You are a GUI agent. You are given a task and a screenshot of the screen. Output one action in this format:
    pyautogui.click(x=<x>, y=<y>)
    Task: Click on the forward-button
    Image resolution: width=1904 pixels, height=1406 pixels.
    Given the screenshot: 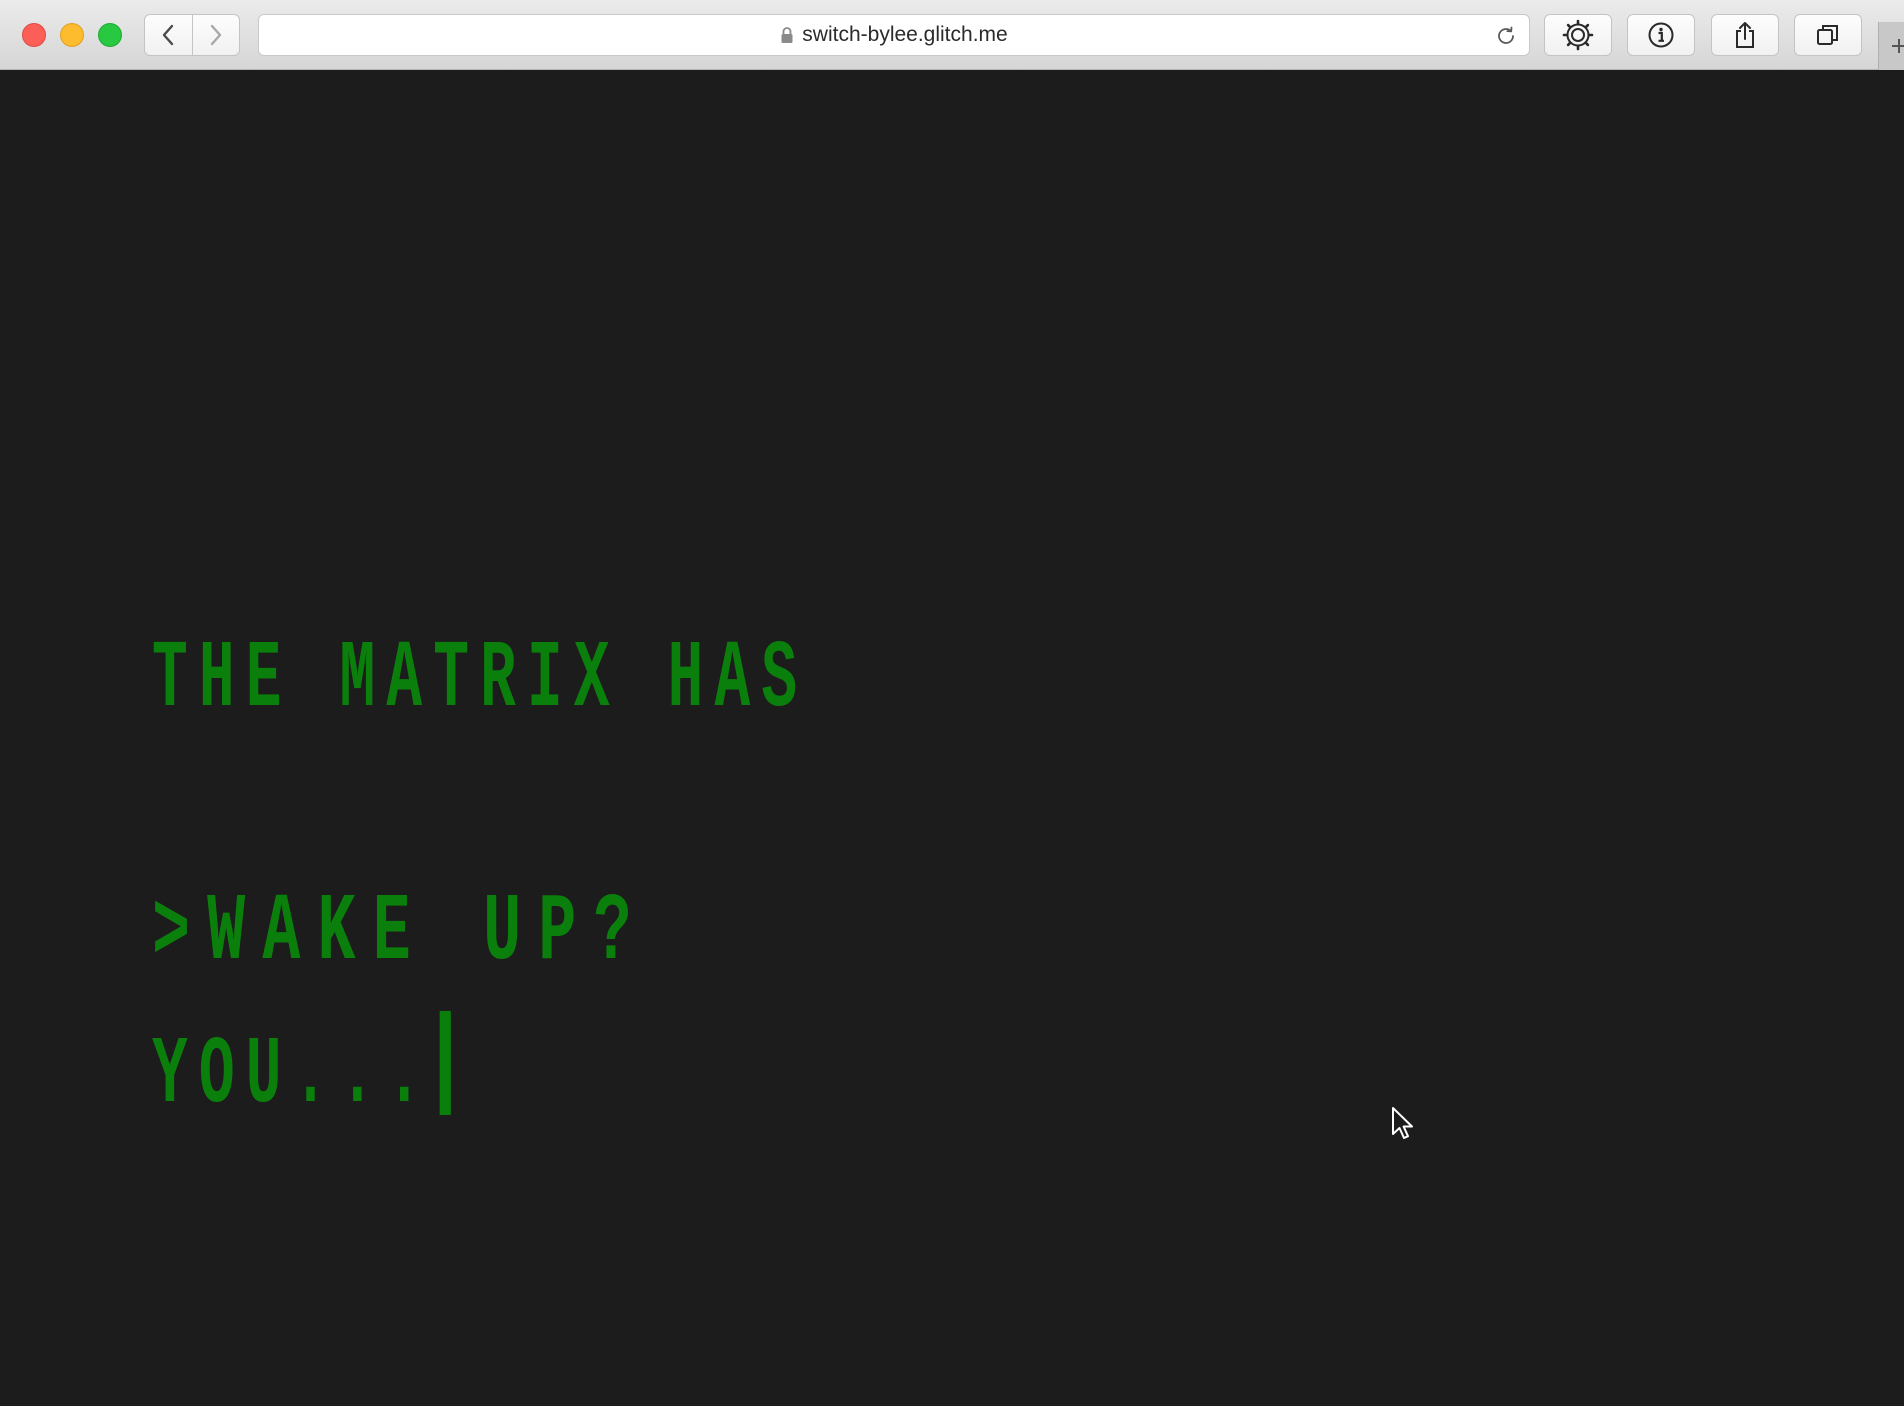 What is the action you would take?
    pyautogui.click(x=215, y=35)
    